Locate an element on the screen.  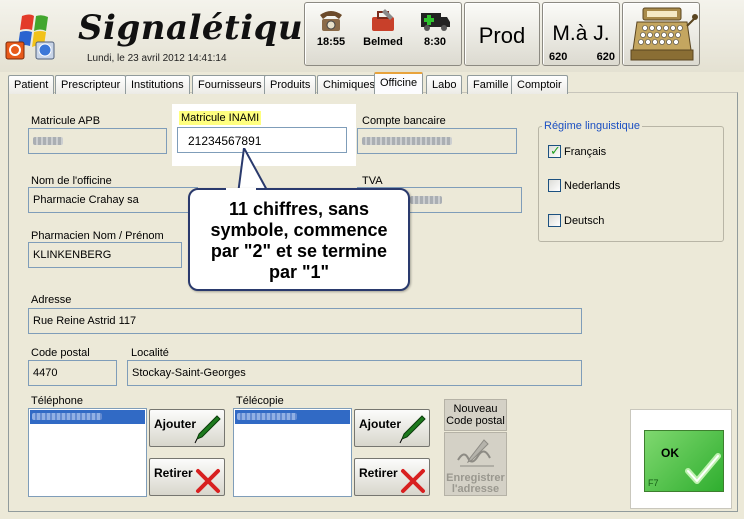
maj-label: M.à J. is located at coordinates (581, 33).